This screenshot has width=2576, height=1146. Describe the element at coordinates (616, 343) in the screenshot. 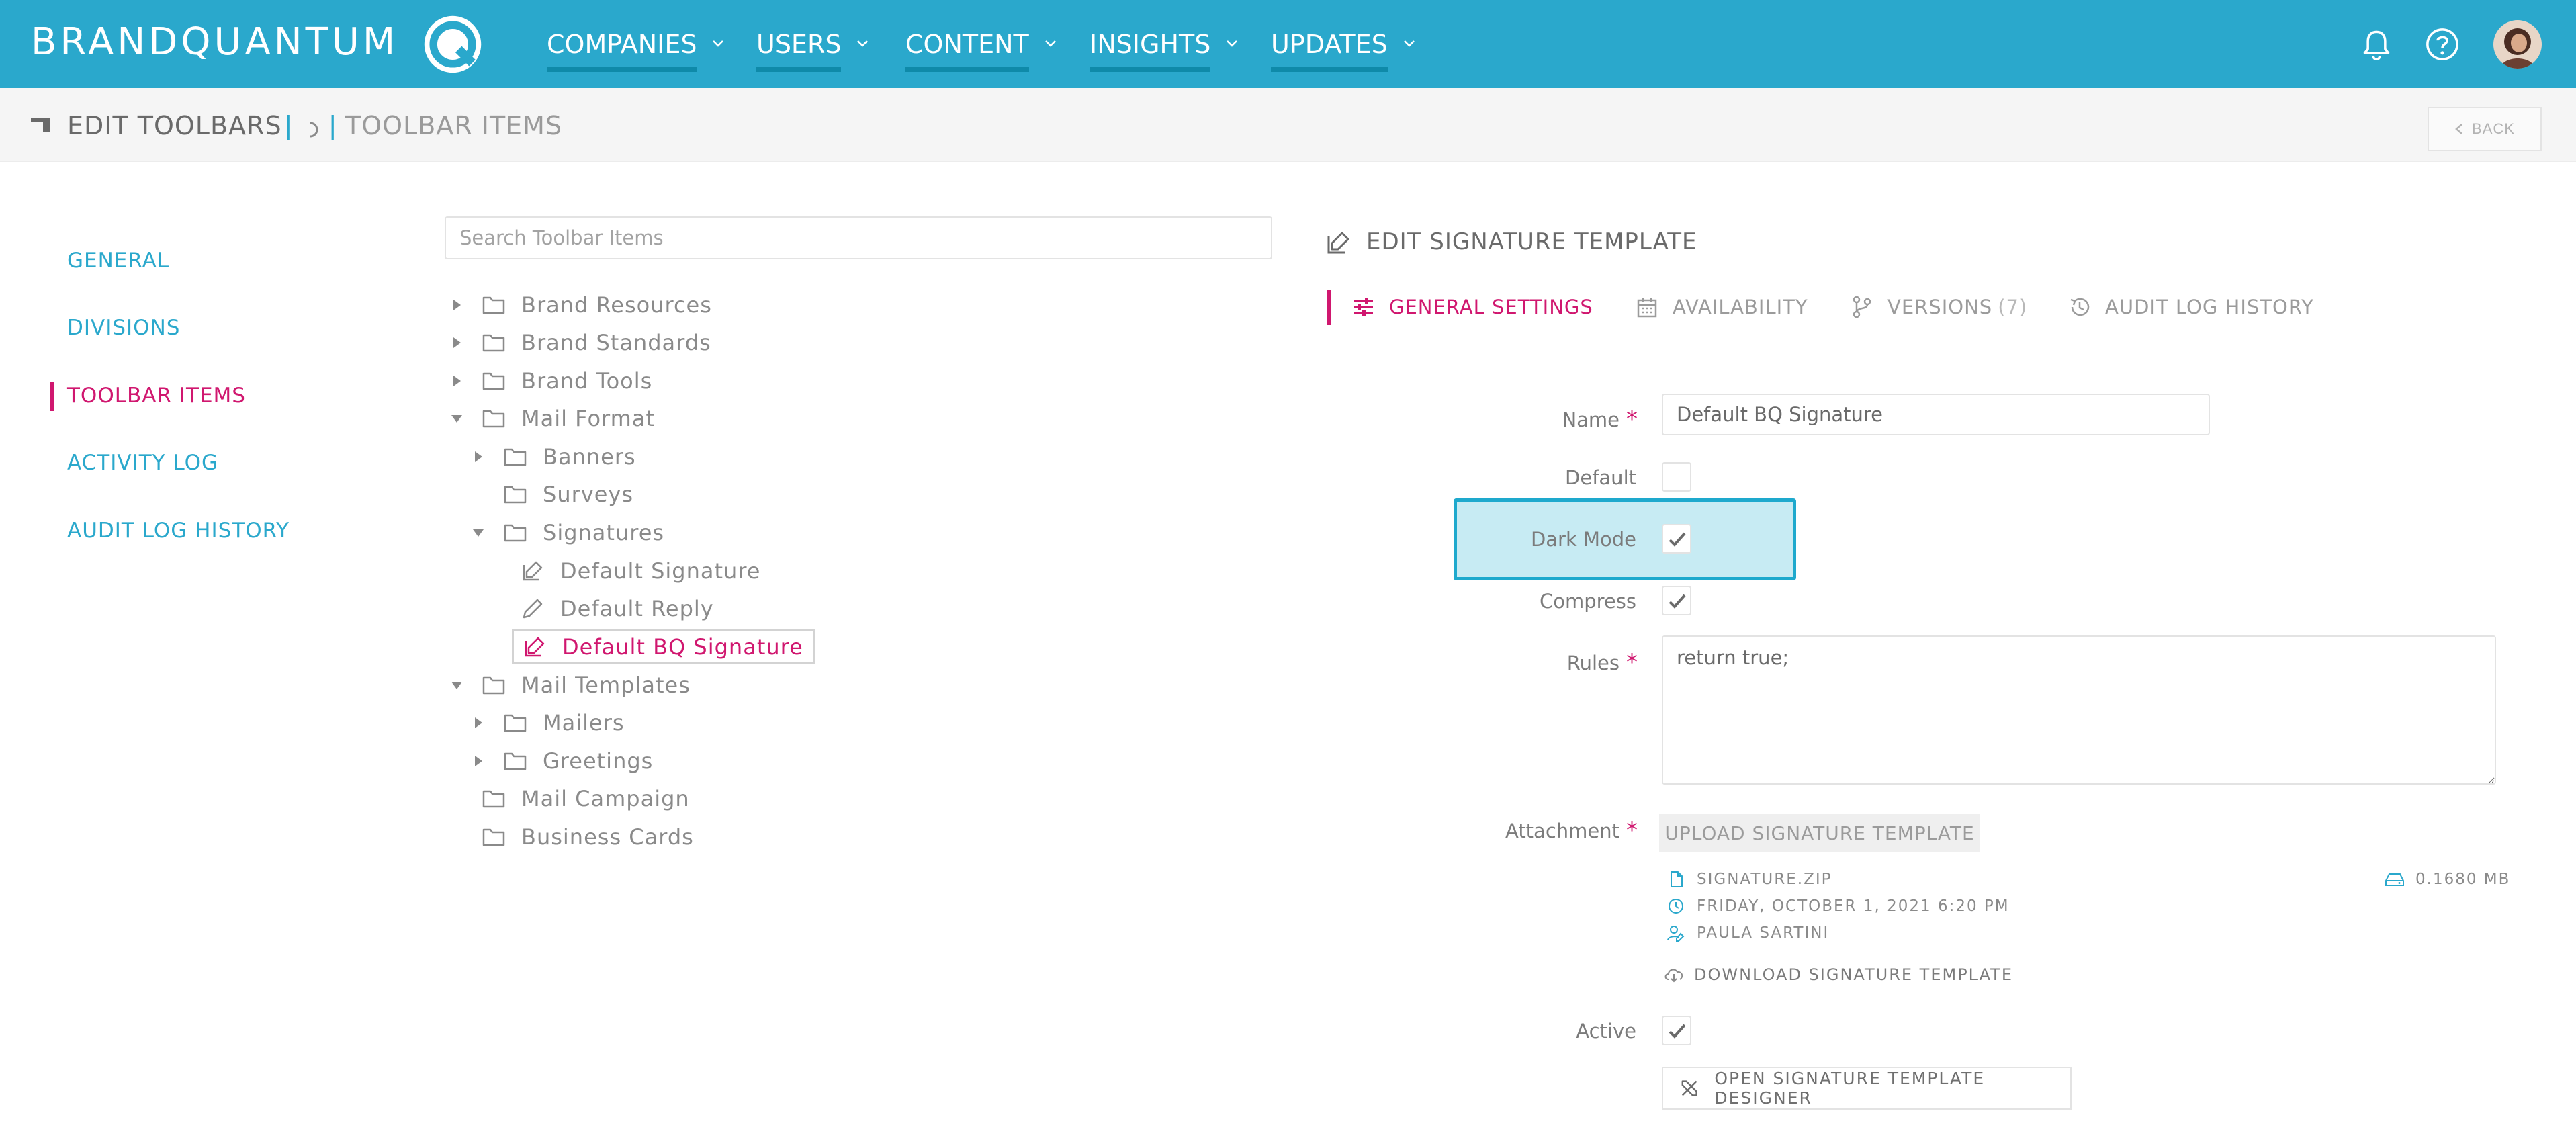

I see `tree-node-label: Brand Standards` at that location.